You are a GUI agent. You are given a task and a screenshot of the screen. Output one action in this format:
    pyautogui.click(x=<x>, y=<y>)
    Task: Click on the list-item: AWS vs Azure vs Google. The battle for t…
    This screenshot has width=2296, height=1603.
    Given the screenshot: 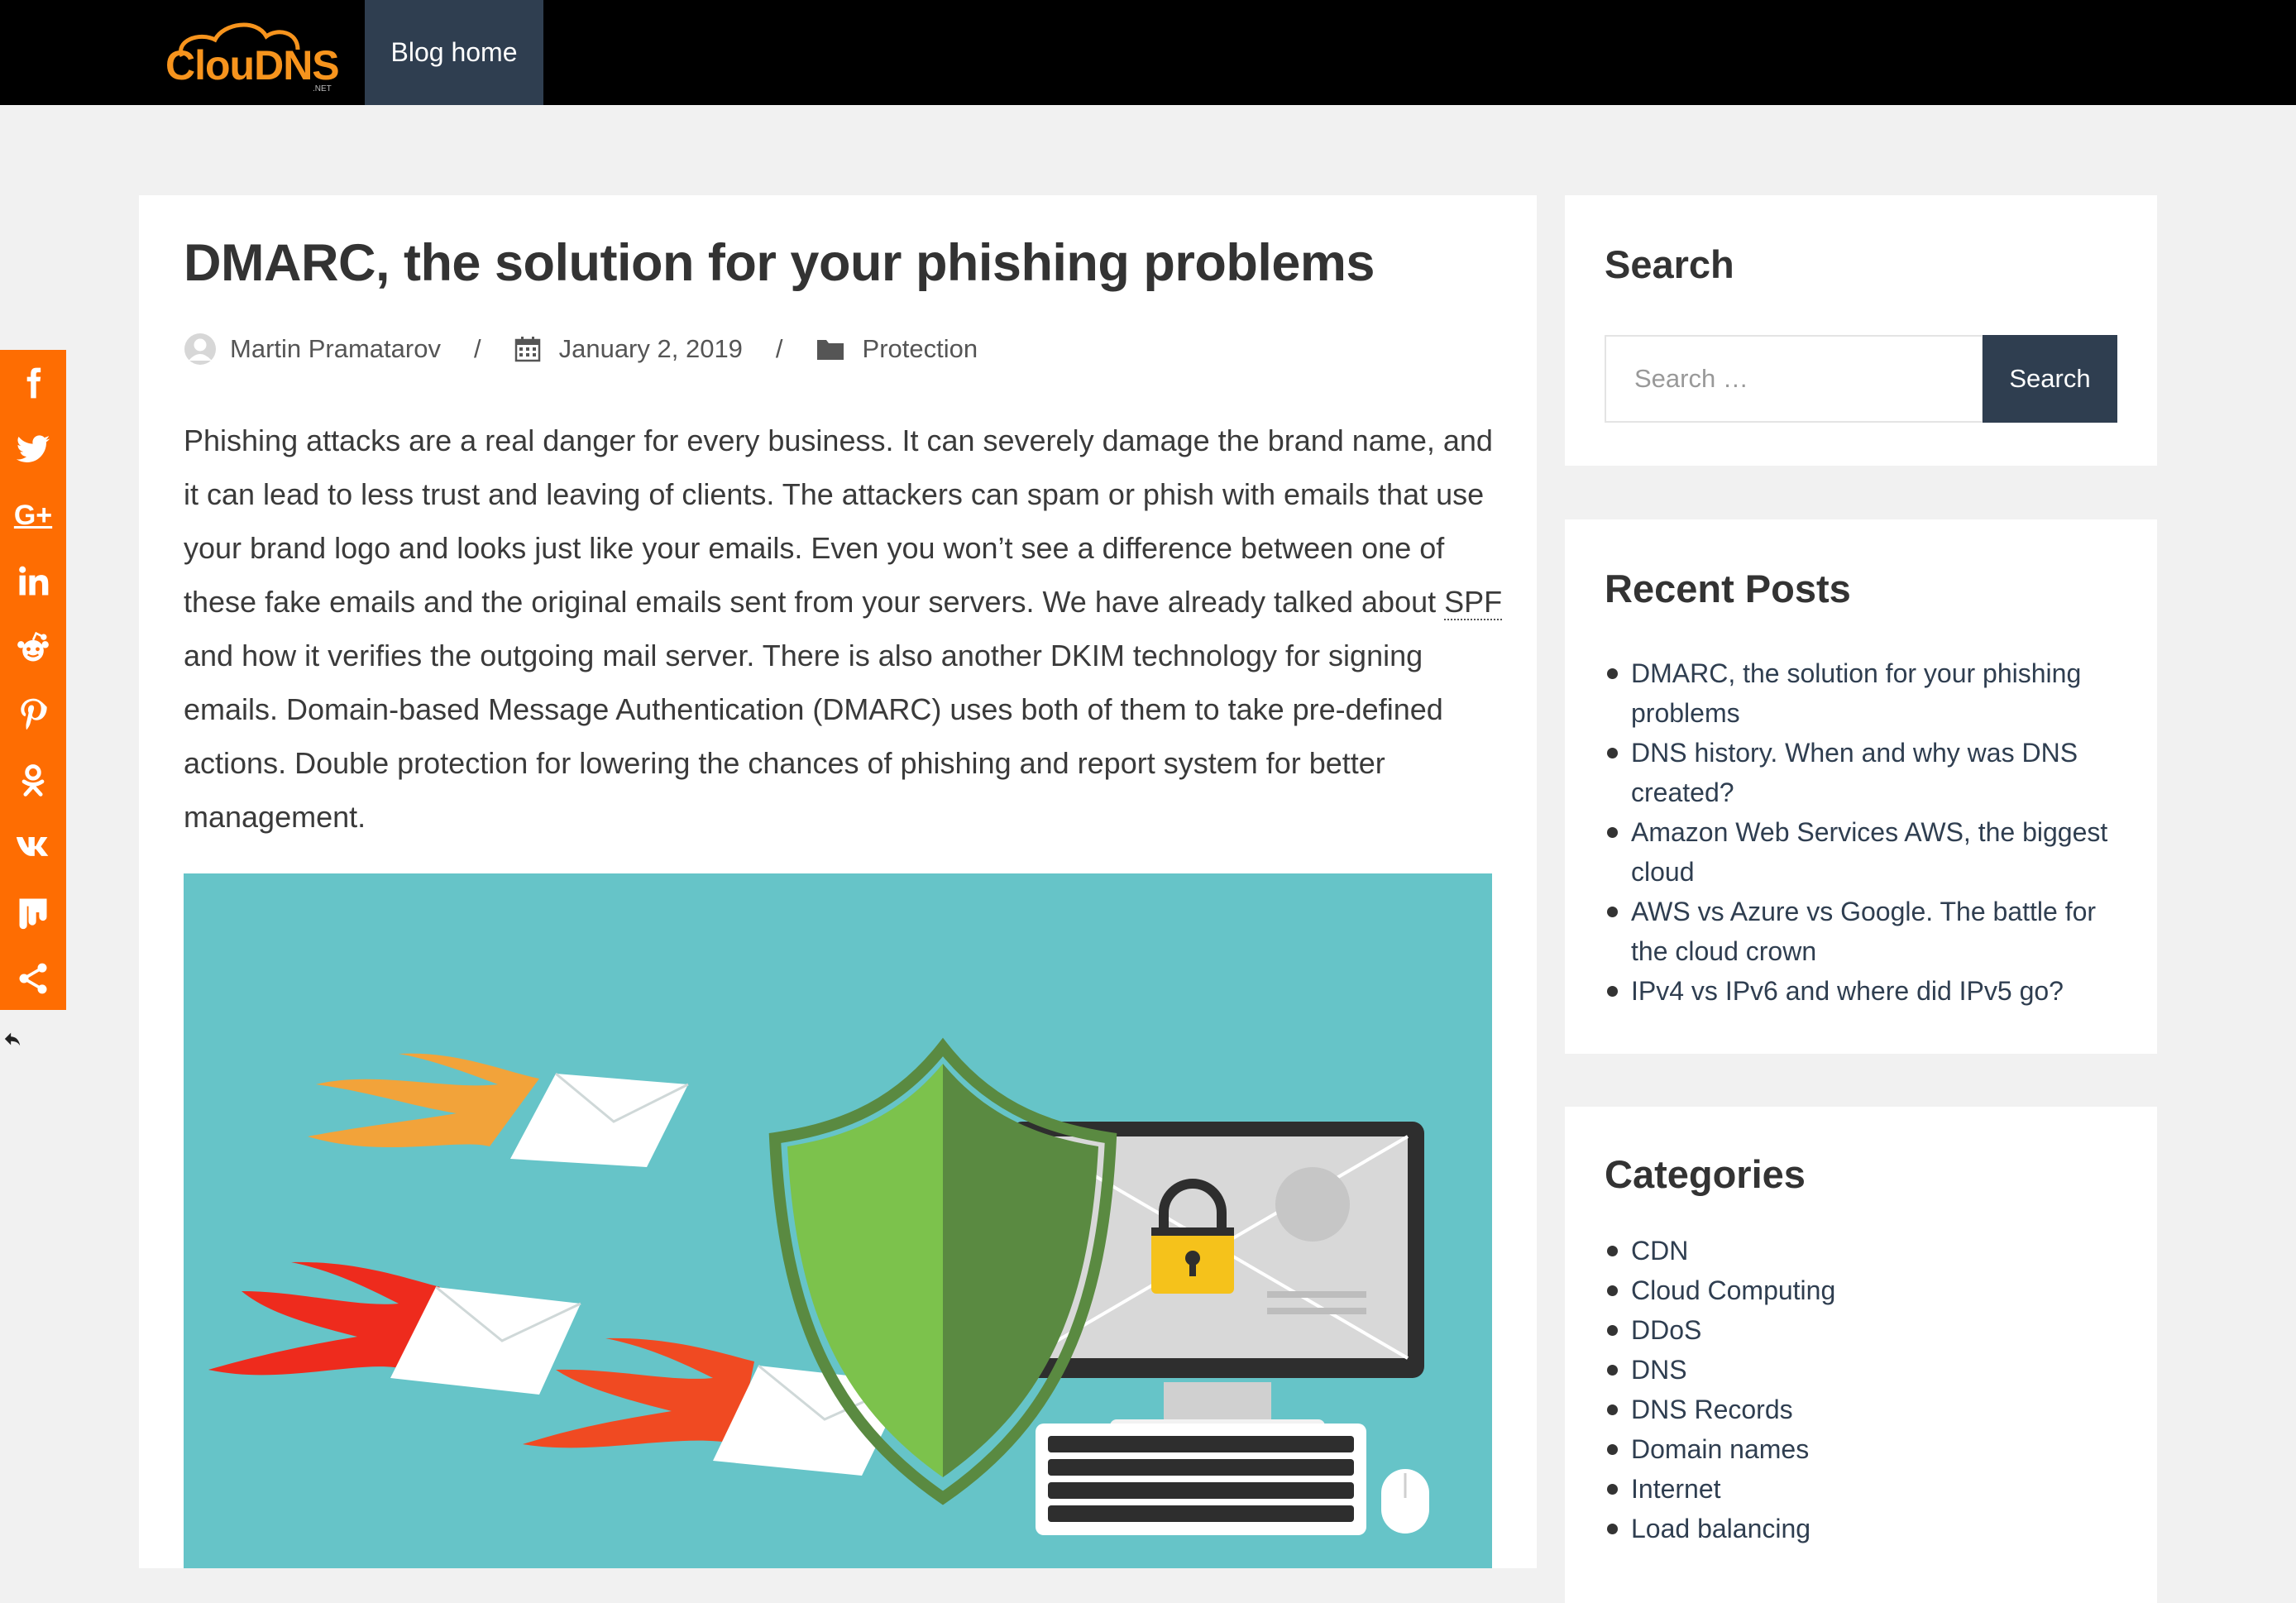 What is the action you would take?
    pyautogui.click(x=1861, y=931)
    